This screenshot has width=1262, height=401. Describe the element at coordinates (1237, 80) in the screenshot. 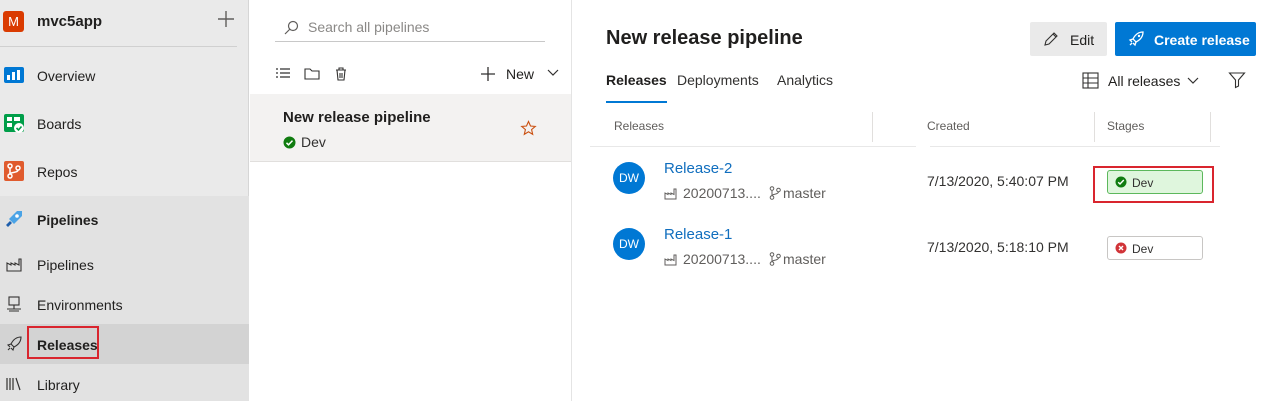

I see `filter-icon` at that location.